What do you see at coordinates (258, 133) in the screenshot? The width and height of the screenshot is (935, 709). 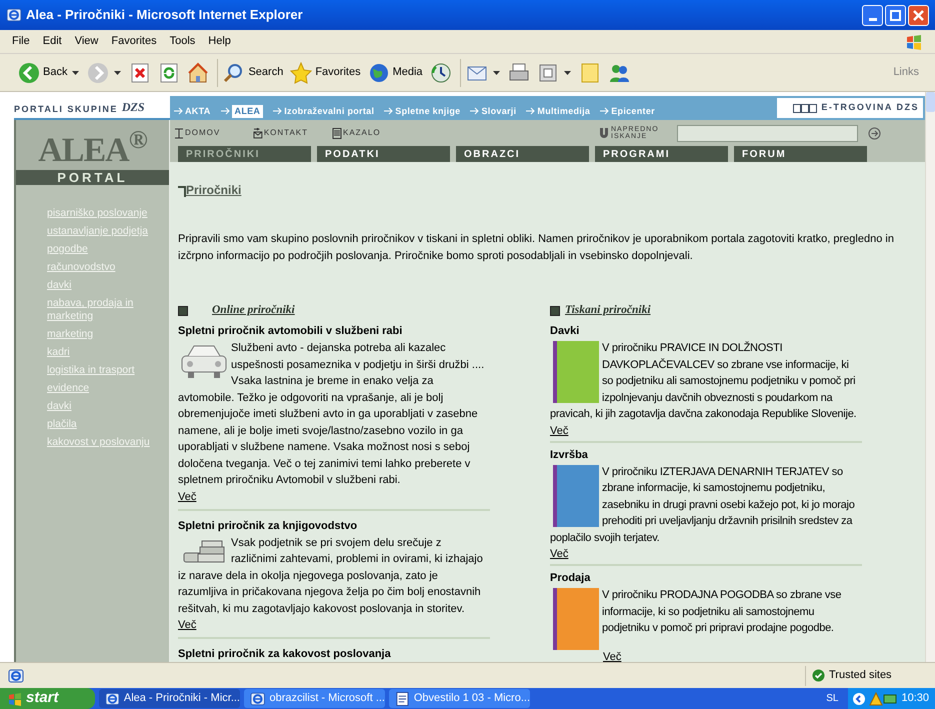 I see `envelope-icon` at bounding box center [258, 133].